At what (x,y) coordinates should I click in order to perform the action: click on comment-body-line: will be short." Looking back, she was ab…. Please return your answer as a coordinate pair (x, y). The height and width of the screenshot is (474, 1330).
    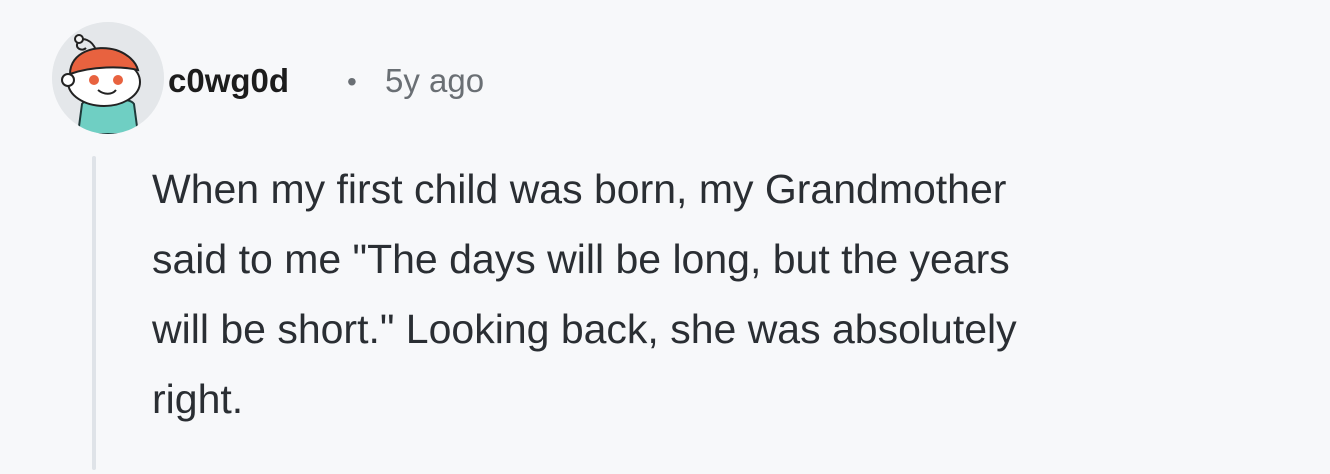
    Looking at the image, I should click on (584, 329).